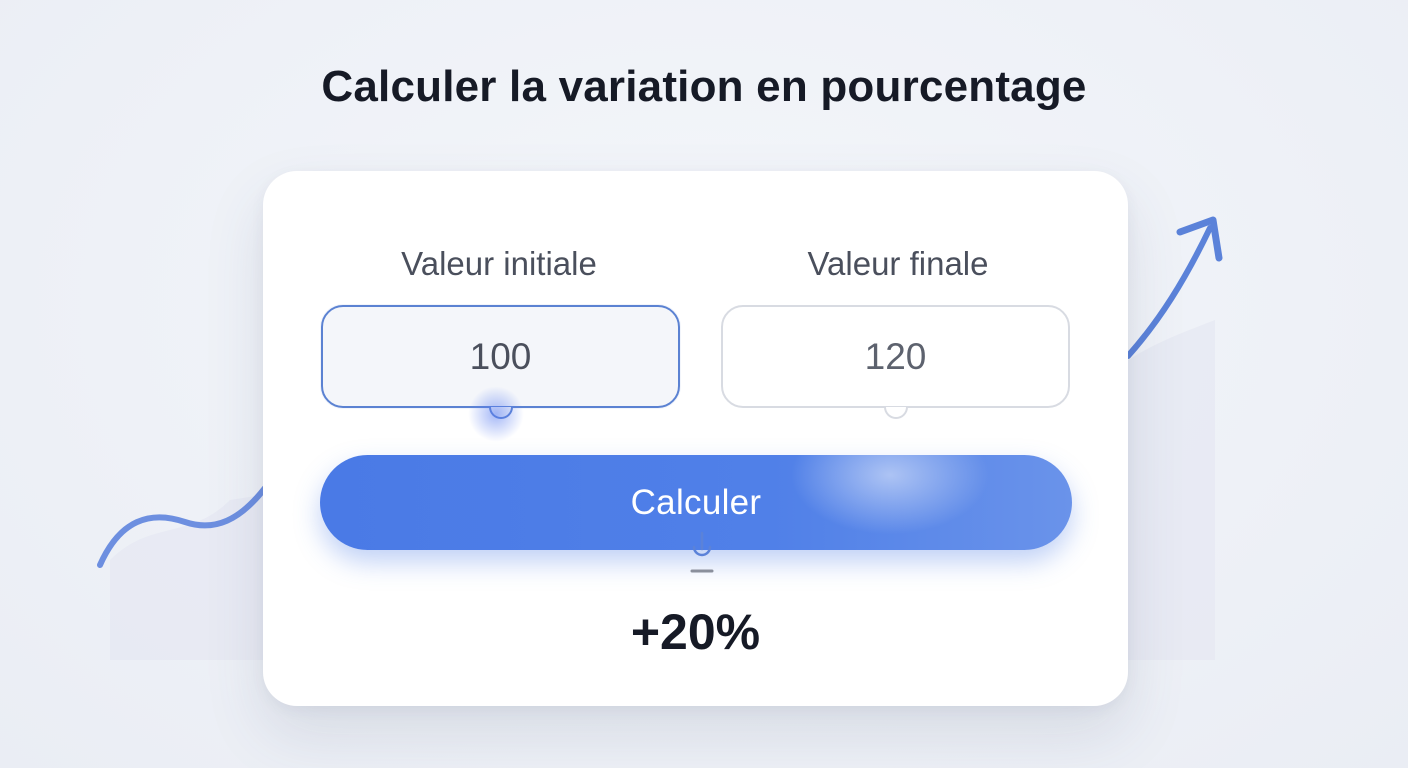  I want to click on focus-glow, so click(496, 414).